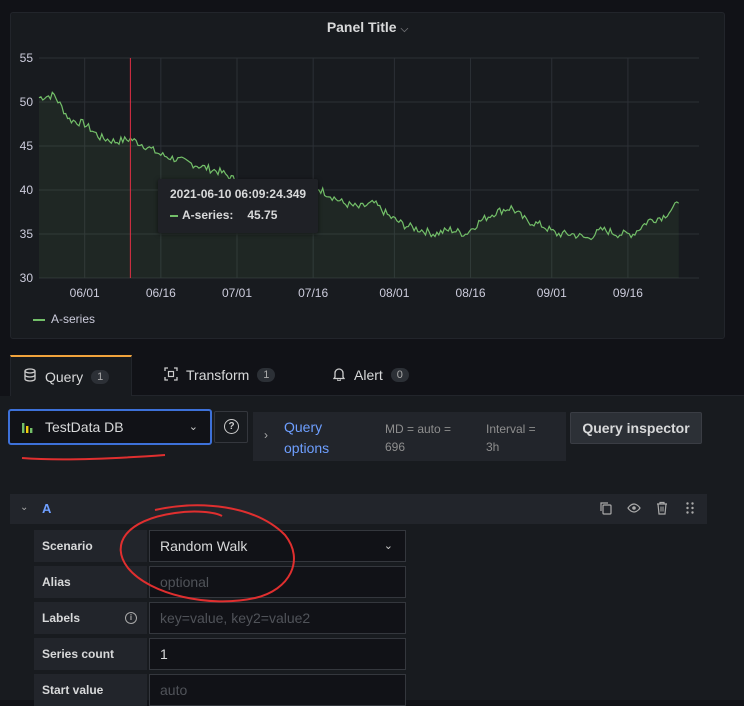 This screenshot has width=744, height=706. I want to click on tab-label: Transform, so click(218, 375).